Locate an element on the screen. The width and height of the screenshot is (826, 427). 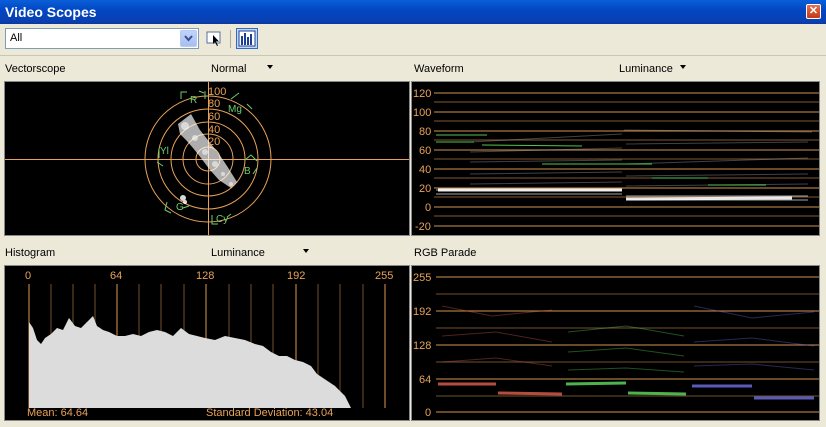
vector-target-label: B is located at coordinates (247, 171).